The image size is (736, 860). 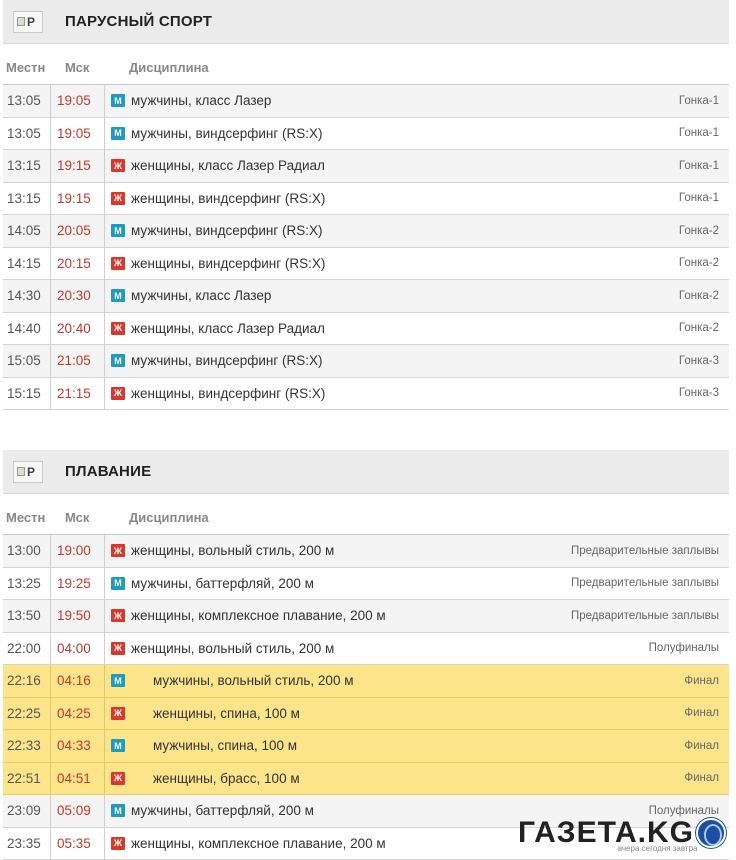 I want to click on site-watermark: ГАЗЕТА.KG вчера сегодня завтра, so click(x=624, y=833).